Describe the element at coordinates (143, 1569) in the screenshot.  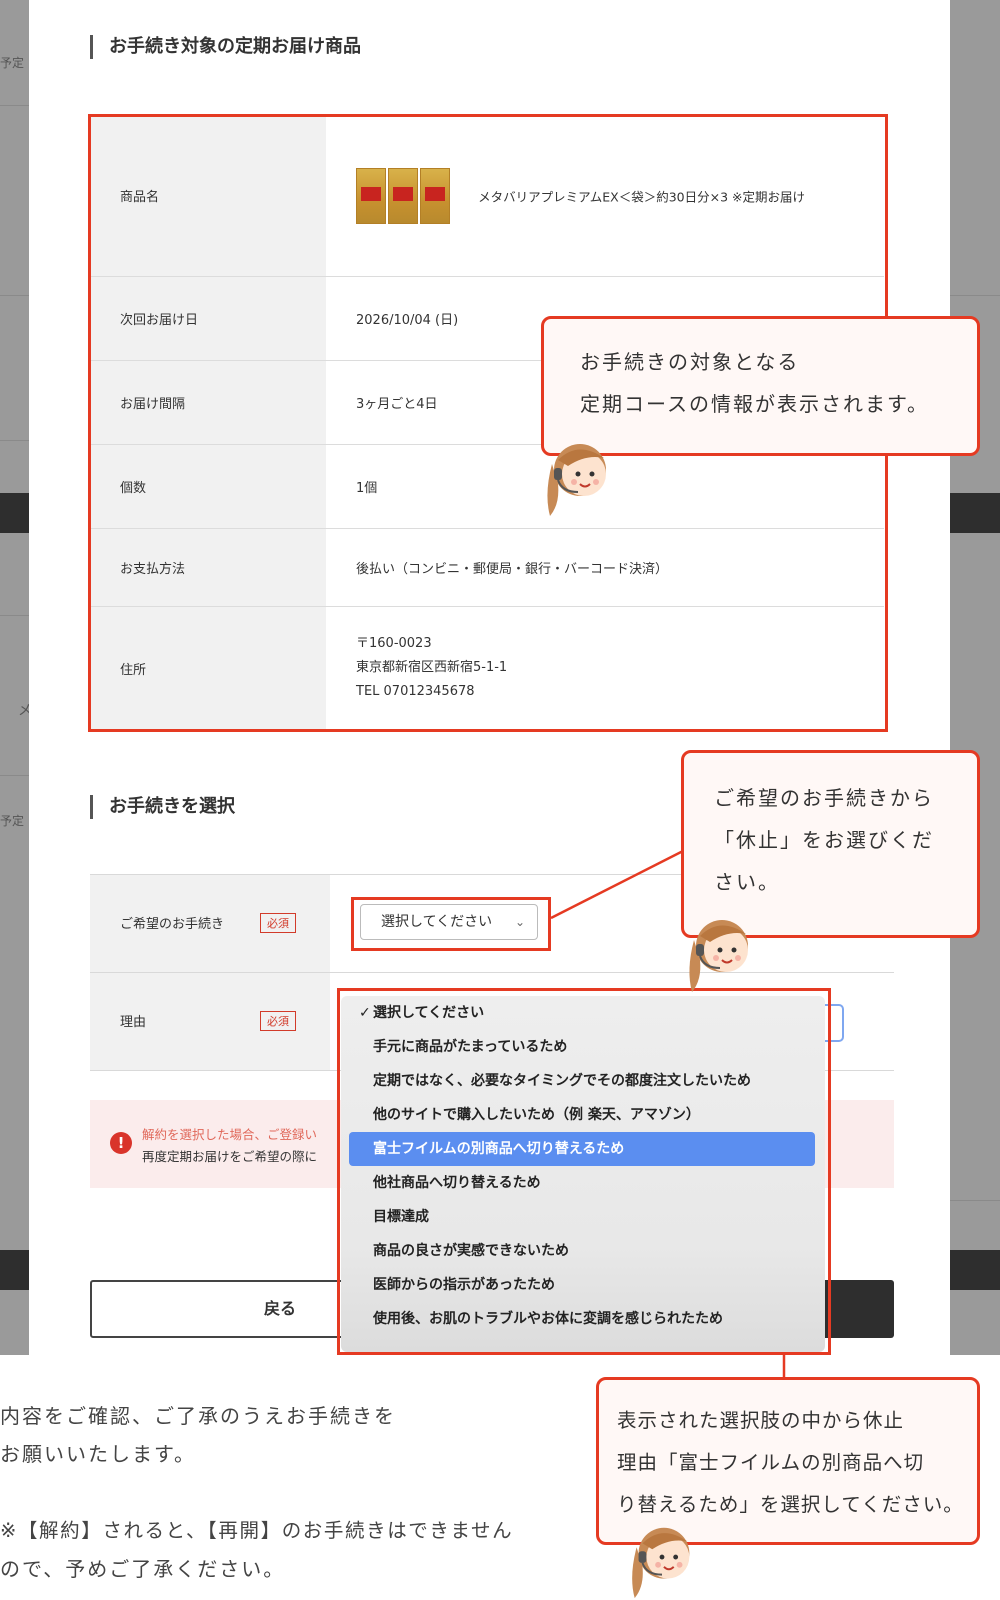
I see `notice-text: ので、予めご了承ください。` at that location.